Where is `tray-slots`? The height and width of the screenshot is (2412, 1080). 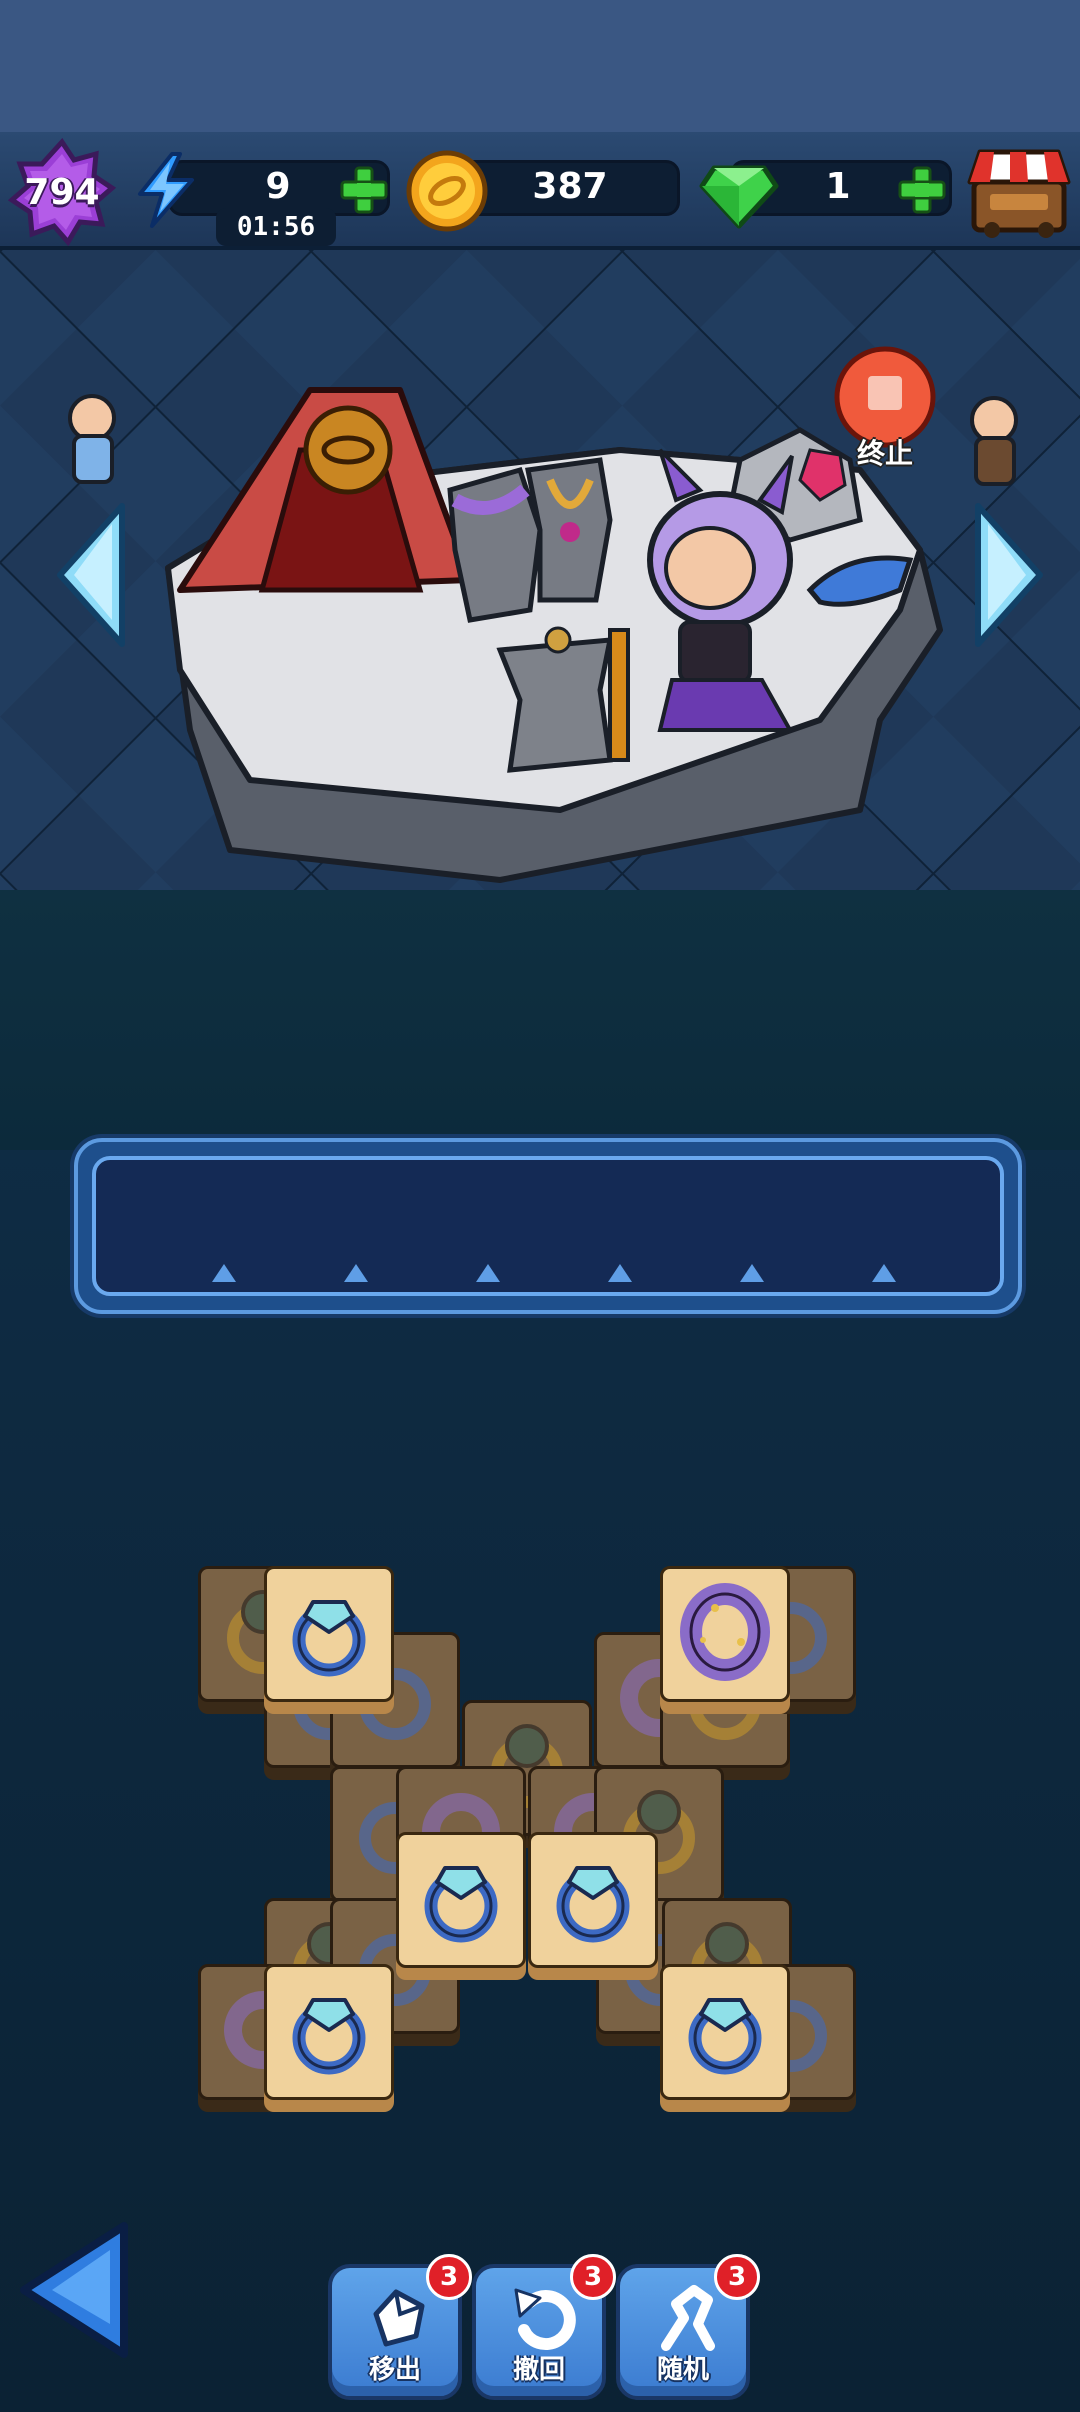 tray-slots is located at coordinates (548, 1226).